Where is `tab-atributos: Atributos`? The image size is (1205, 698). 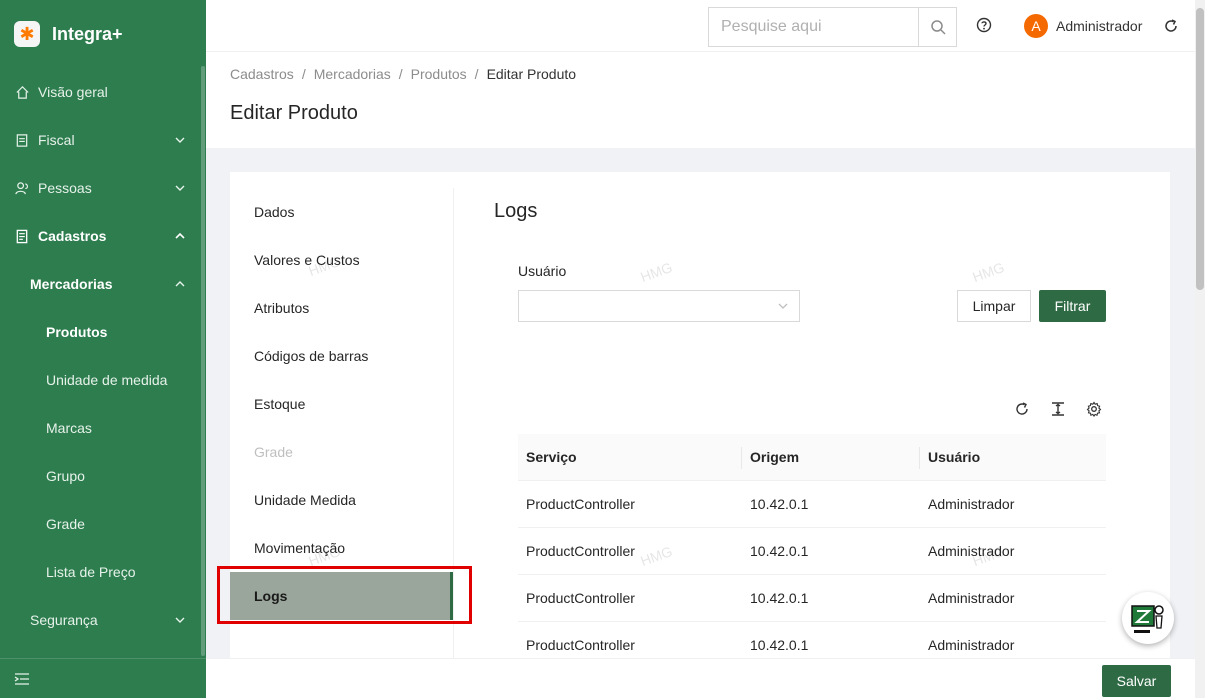 tab-atributos: Atributos is located at coordinates (341, 308).